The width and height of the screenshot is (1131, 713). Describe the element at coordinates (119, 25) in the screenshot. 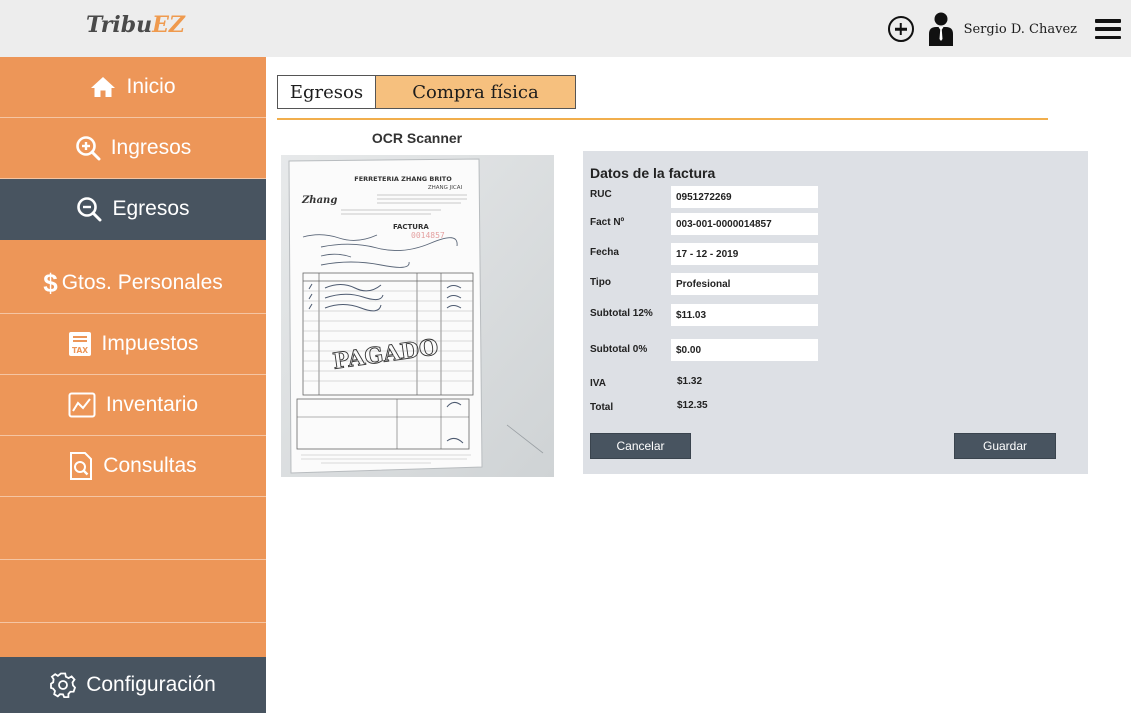

I see `brand-main: Tribu` at that location.